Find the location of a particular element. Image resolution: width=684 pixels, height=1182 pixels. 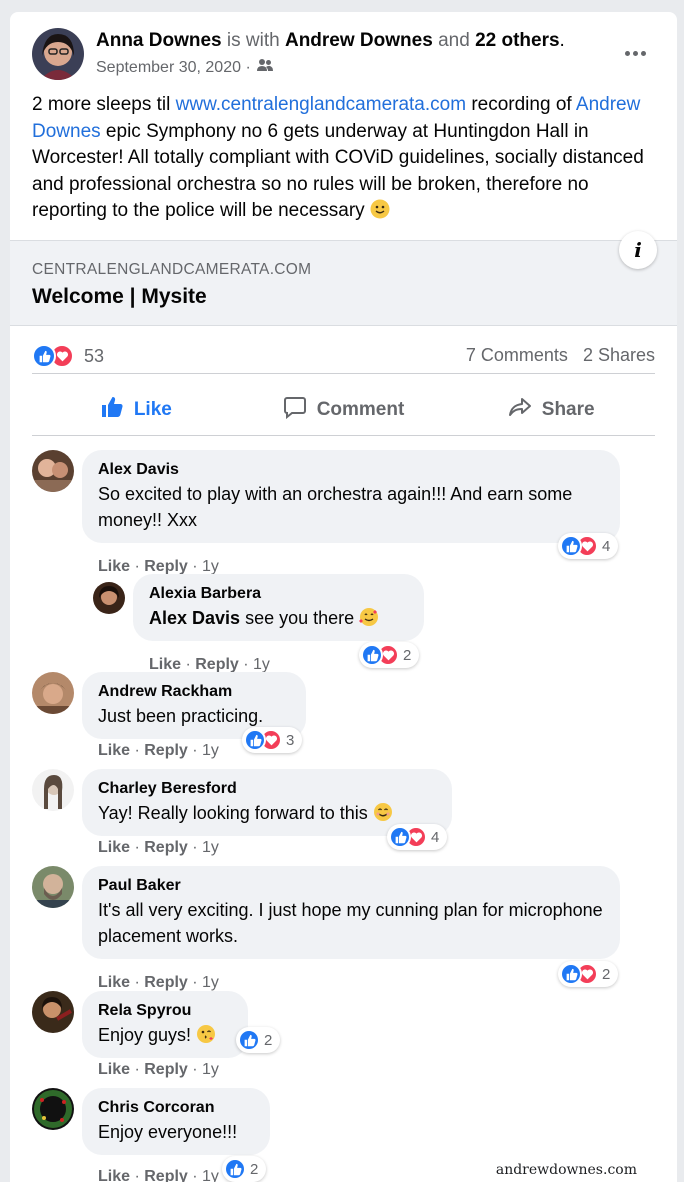

comment-bubble: Rela Spyrou Enjoy guys! is located at coordinates (165, 1024).